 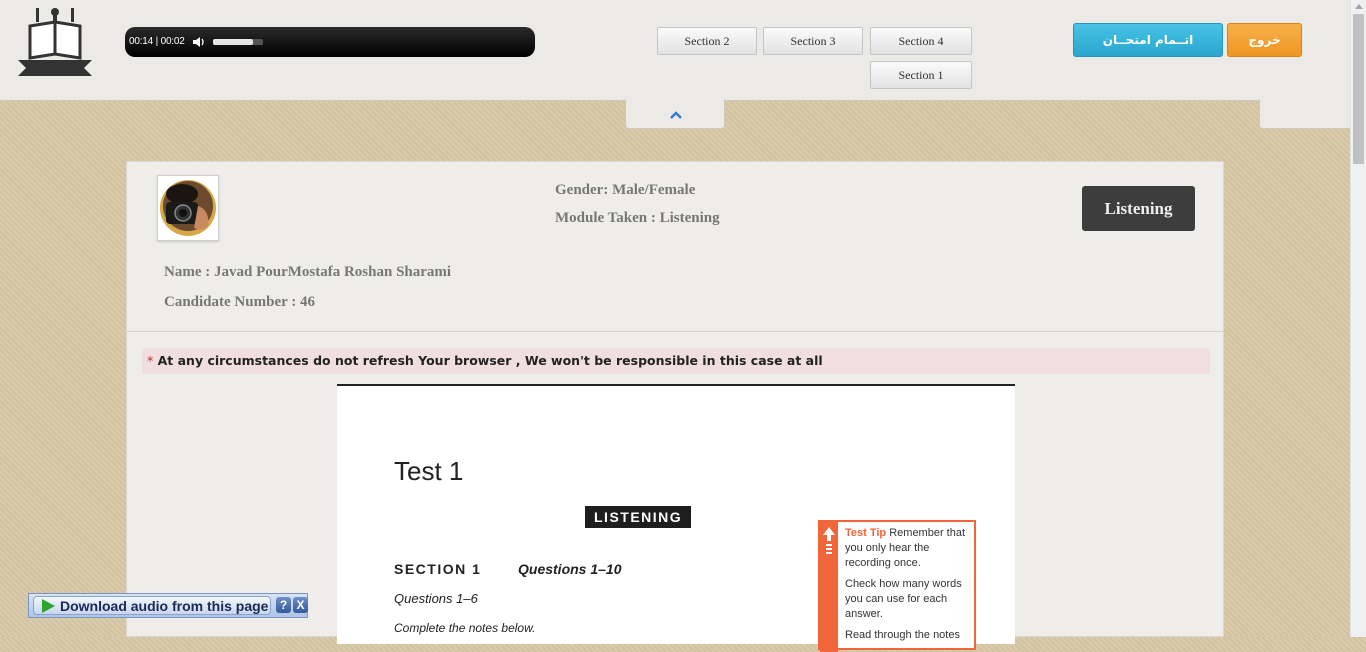 What do you see at coordinates (157, 41) in the screenshot?
I see `player-time: 00:14 | 00:02` at bounding box center [157, 41].